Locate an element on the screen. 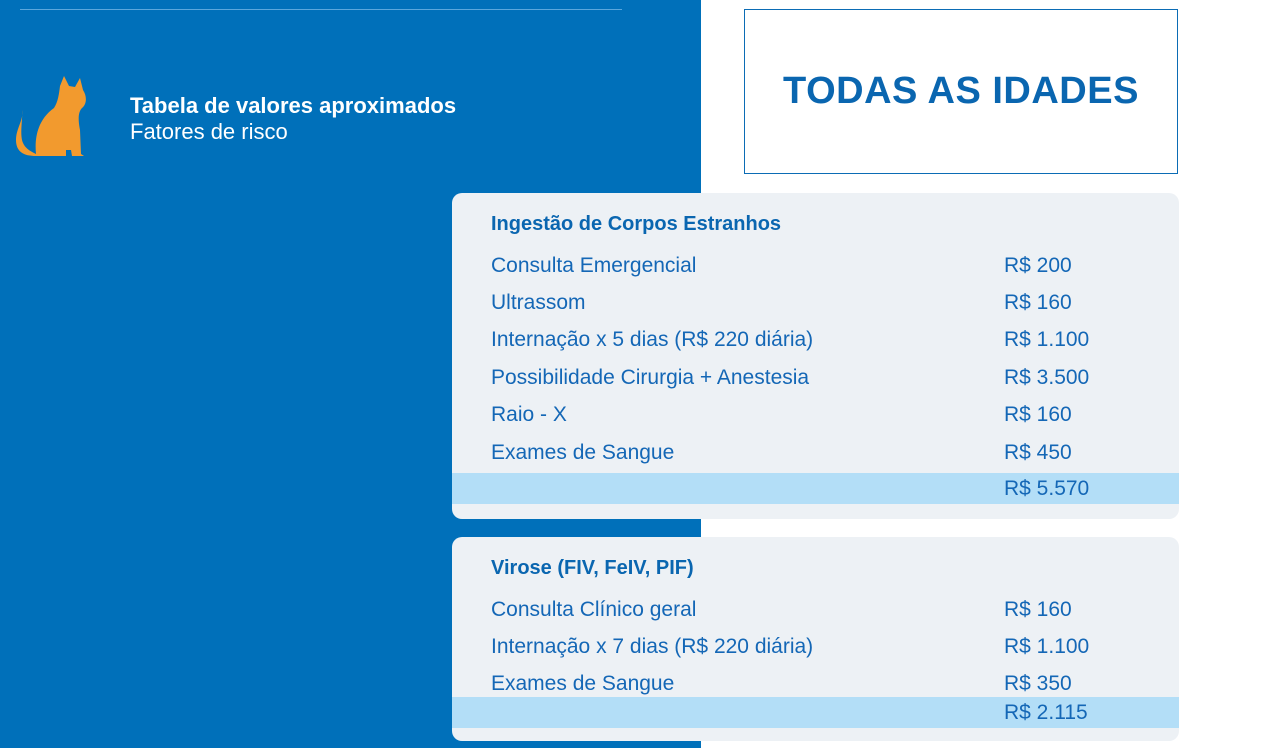 This screenshot has height=748, width=1284. card-title: Ingestão de Corpos Estranhos is located at coordinates (636, 224).